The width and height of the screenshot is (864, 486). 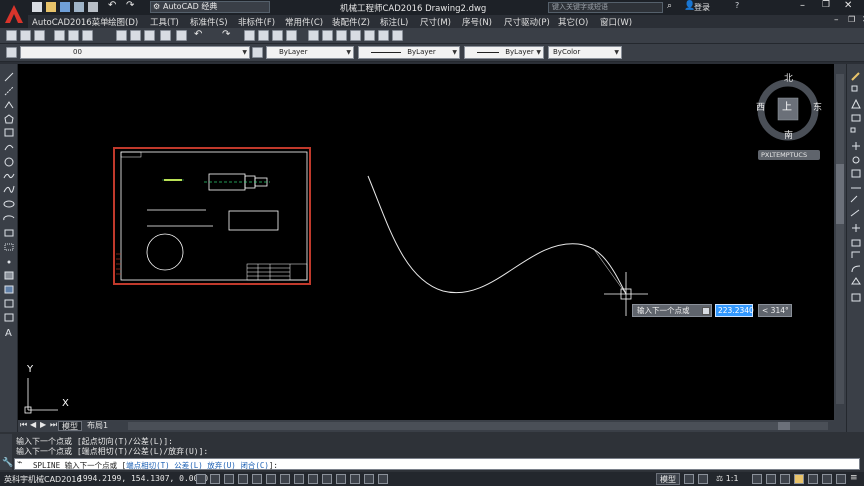 What do you see at coordinates (43, 424) in the screenshot?
I see `next-tab-icon: ▶` at bounding box center [43, 424].